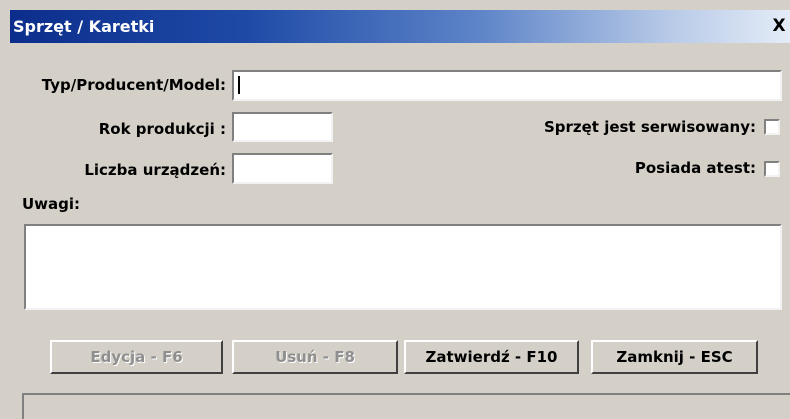  What do you see at coordinates (136, 357) in the screenshot?
I see `edycja-button: Edycja - F6` at bounding box center [136, 357].